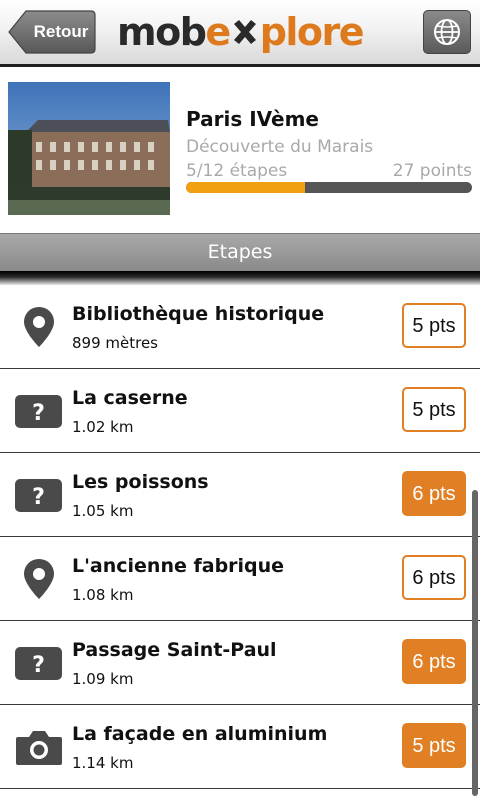  What do you see at coordinates (39, 747) in the screenshot?
I see `camera-icon` at bounding box center [39, 747].